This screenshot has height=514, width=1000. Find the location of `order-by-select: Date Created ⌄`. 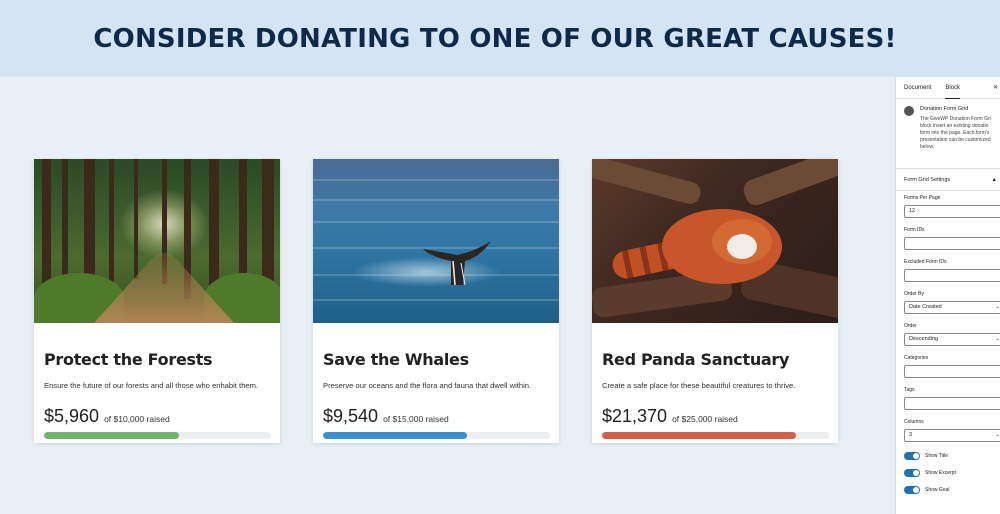

order-by-select: Date Created ⌄ is located at coordinates (952, 307).